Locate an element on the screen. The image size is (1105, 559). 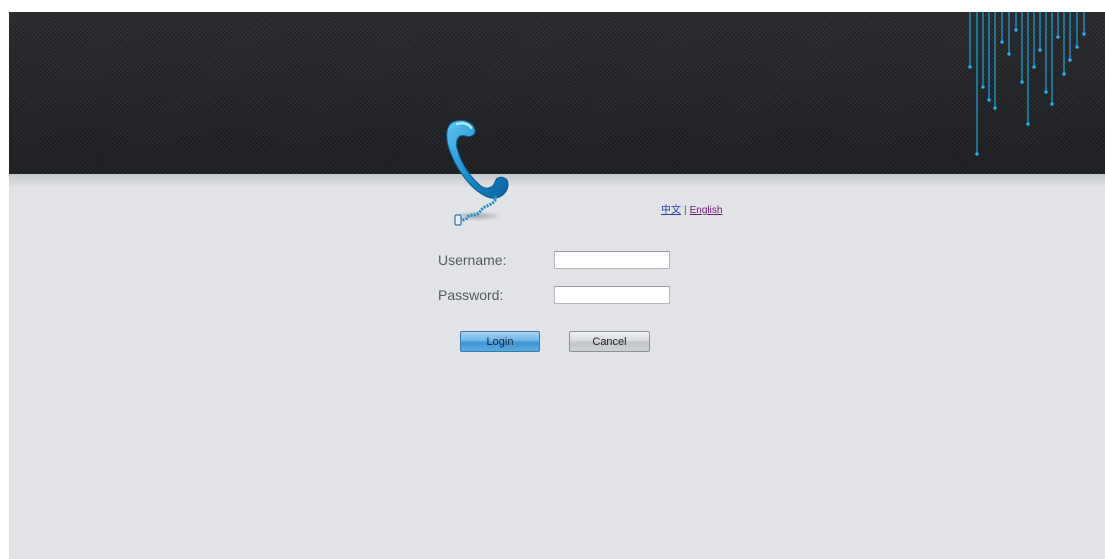
decorative-light-lines is located at coordinates (1027, 84).